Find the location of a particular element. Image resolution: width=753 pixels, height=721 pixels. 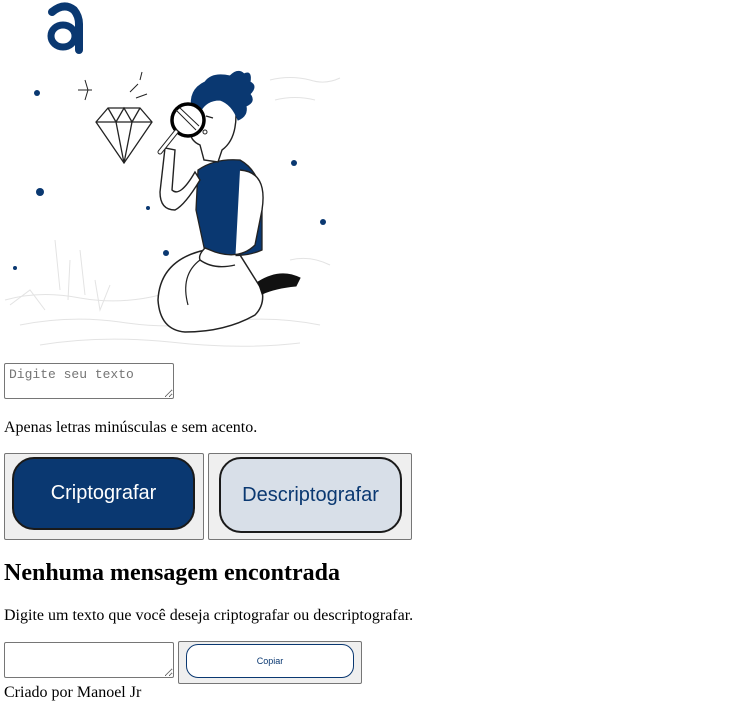

output-field is located at coordinates (89, 660).